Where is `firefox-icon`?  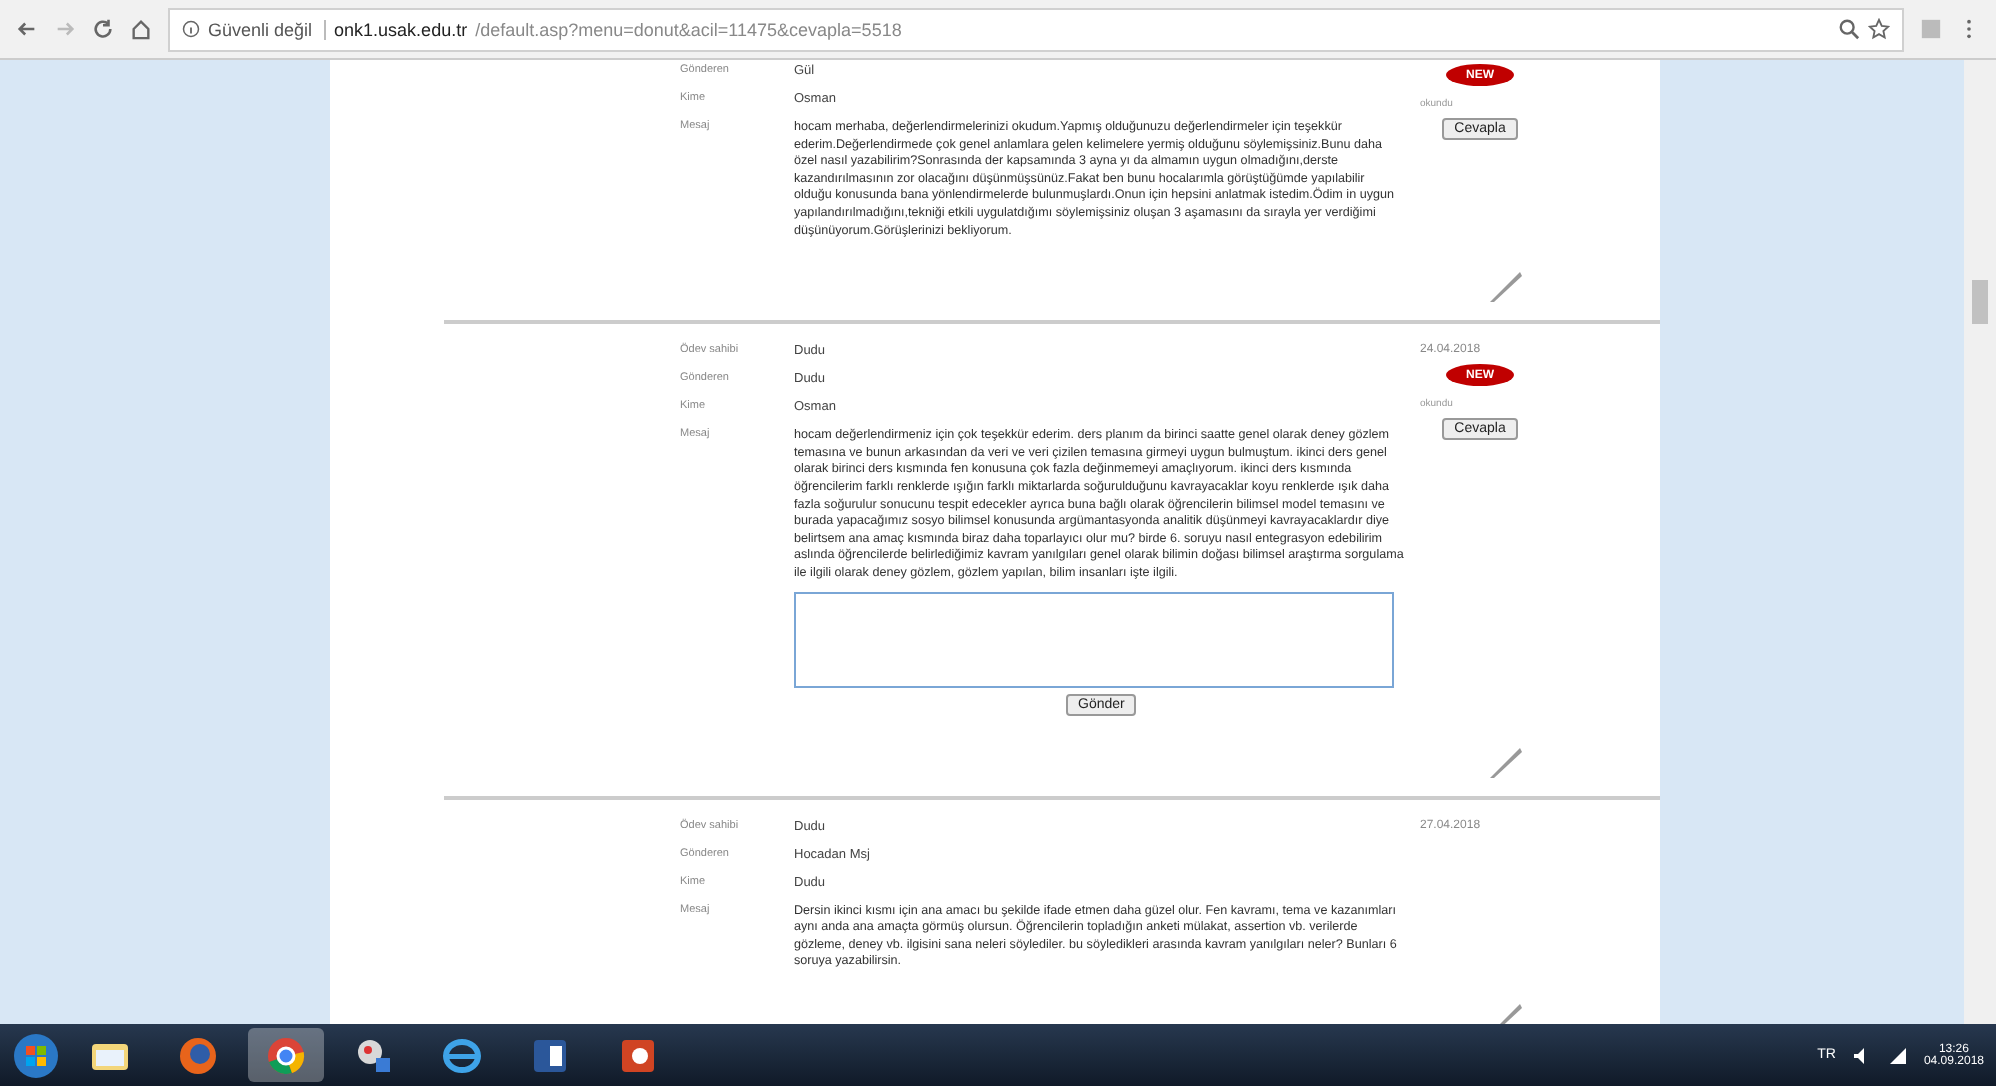
firefox-icon is located at coordinates (198, 1055).